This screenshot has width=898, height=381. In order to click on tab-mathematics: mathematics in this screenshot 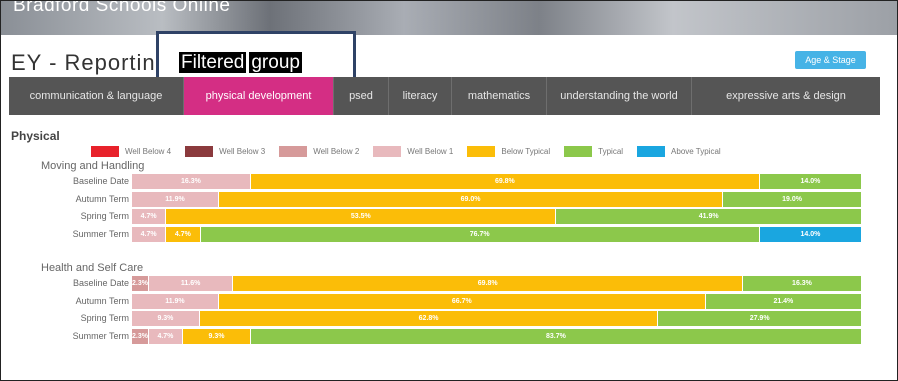, I will do `click(499, 96)`.